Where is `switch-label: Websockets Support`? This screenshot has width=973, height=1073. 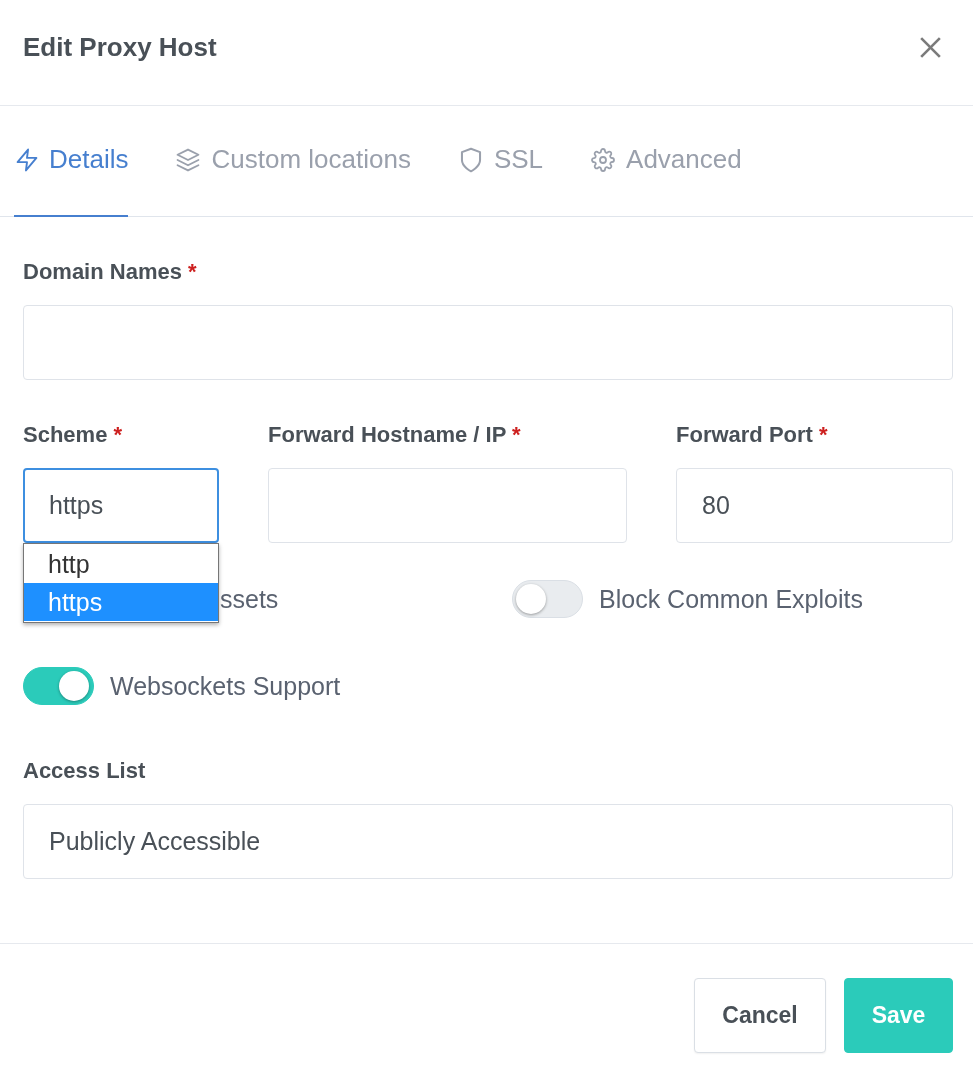
switch-label: Websockets Support is located at coordinates (225, 686).